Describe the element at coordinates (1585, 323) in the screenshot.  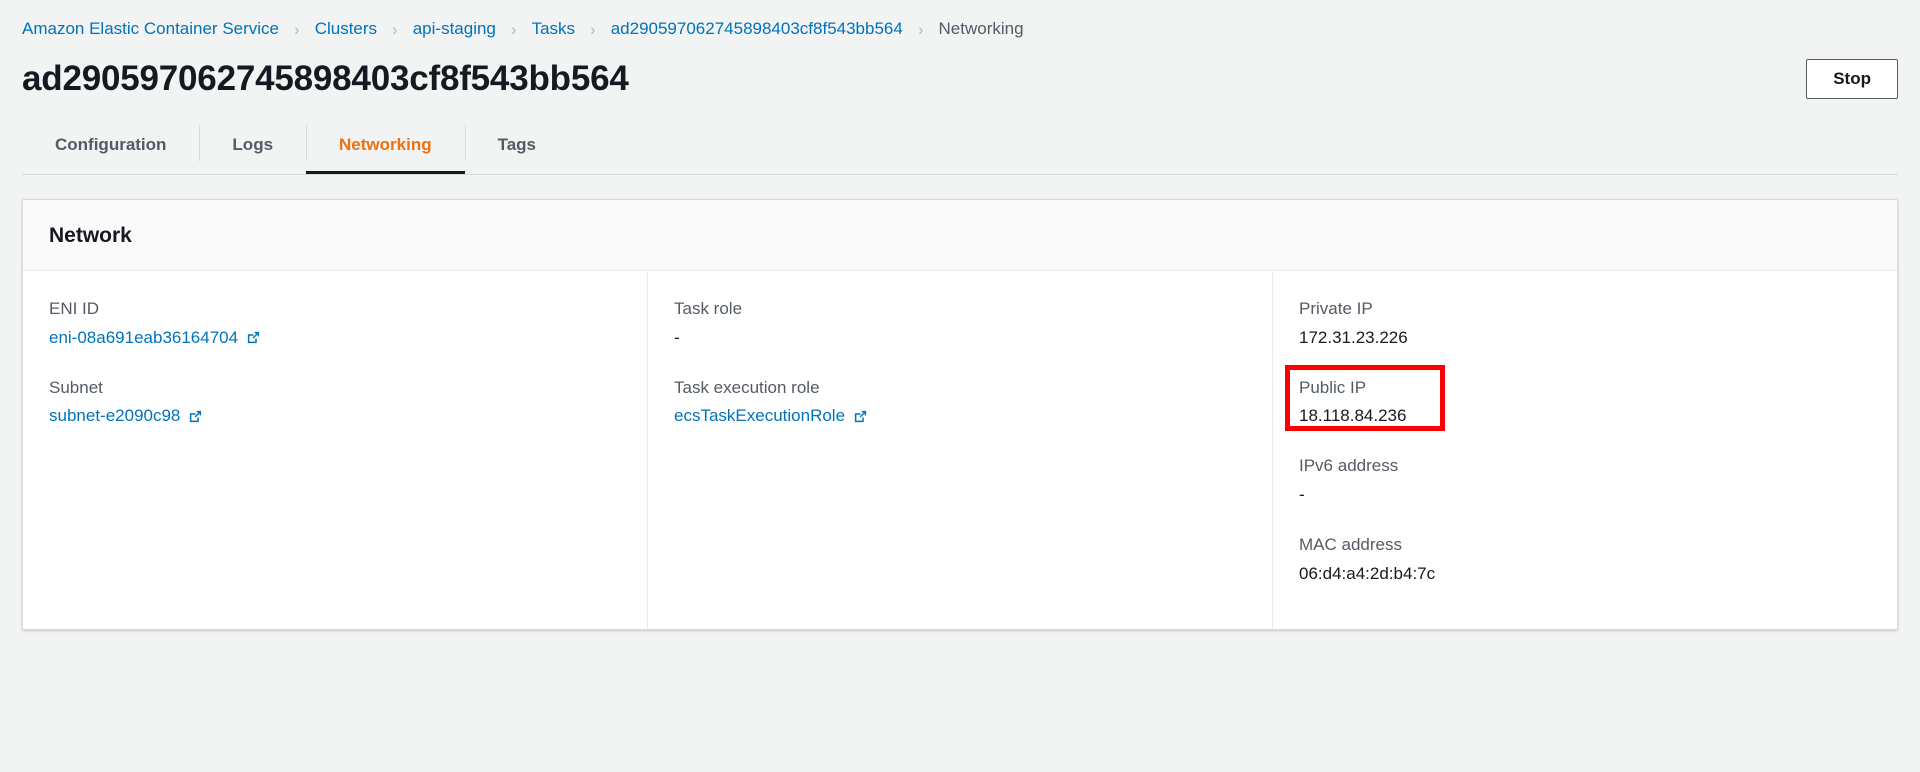
I see `field-private-ip: Private IP 172.31.23.226` at that location.